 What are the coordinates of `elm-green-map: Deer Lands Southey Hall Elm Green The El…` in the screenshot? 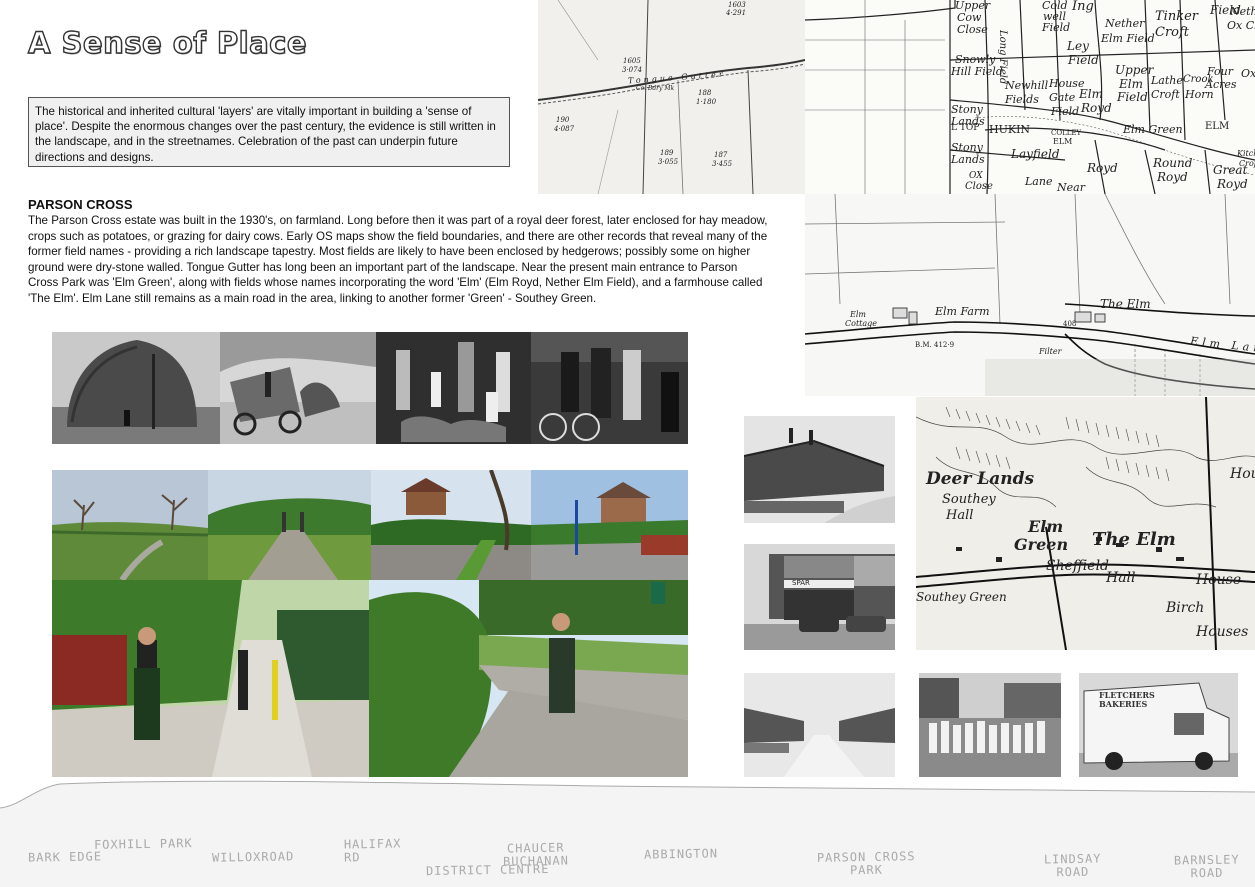 It's located at (1085, 523).